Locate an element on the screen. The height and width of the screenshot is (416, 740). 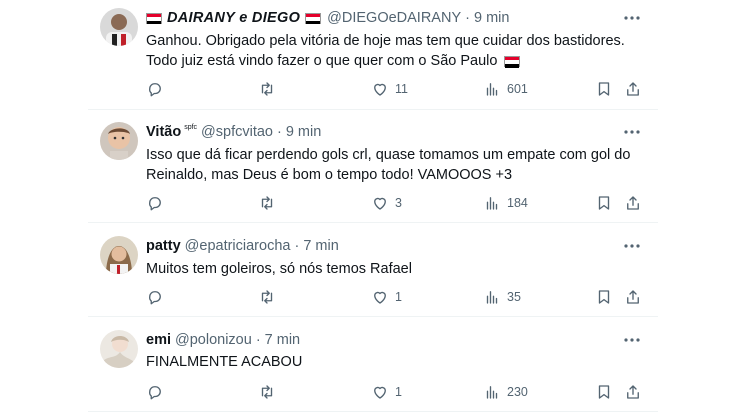
like-button: 11 is located at coordinates (389, 89).